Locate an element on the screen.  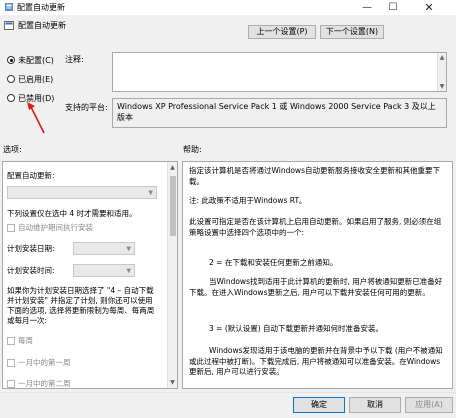
radio-enabled is located at coordinates (11, 79).